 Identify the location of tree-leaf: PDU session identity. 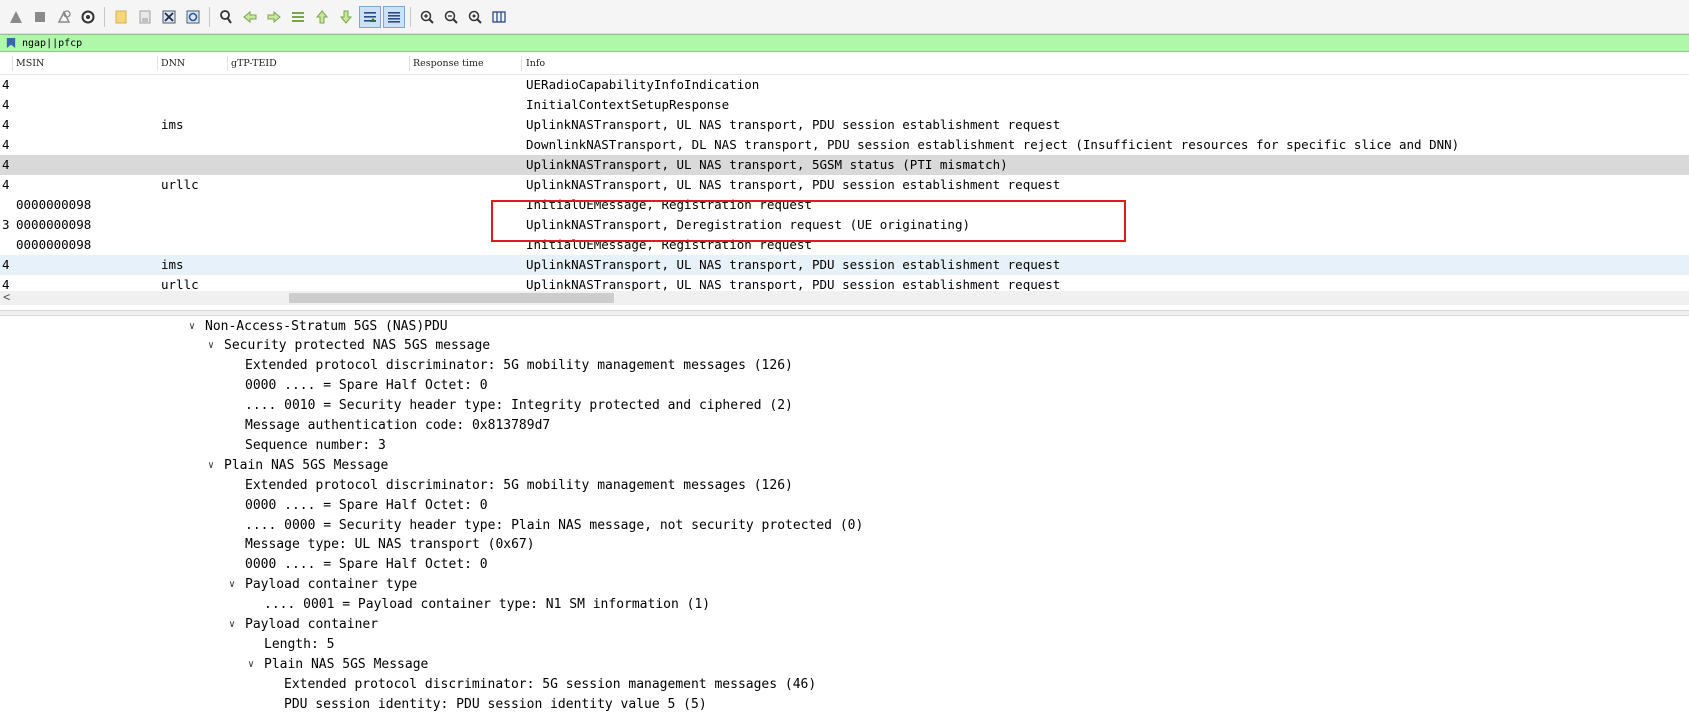
(487, 703).